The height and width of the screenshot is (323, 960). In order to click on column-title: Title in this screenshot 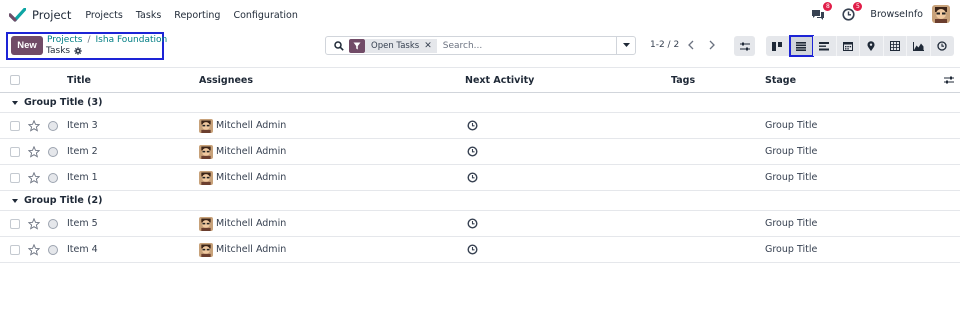, I will do `click(79, 80)`.